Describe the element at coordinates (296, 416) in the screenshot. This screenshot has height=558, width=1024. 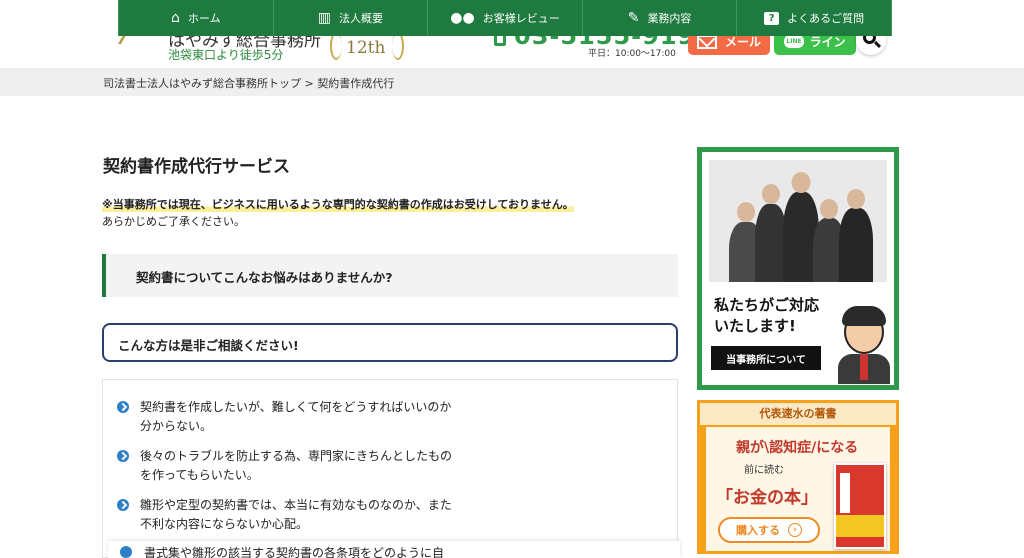
I see `list-item-text: 契約書を作成したいが、難しくて何をどうすればいいのか分からない。` at that location.